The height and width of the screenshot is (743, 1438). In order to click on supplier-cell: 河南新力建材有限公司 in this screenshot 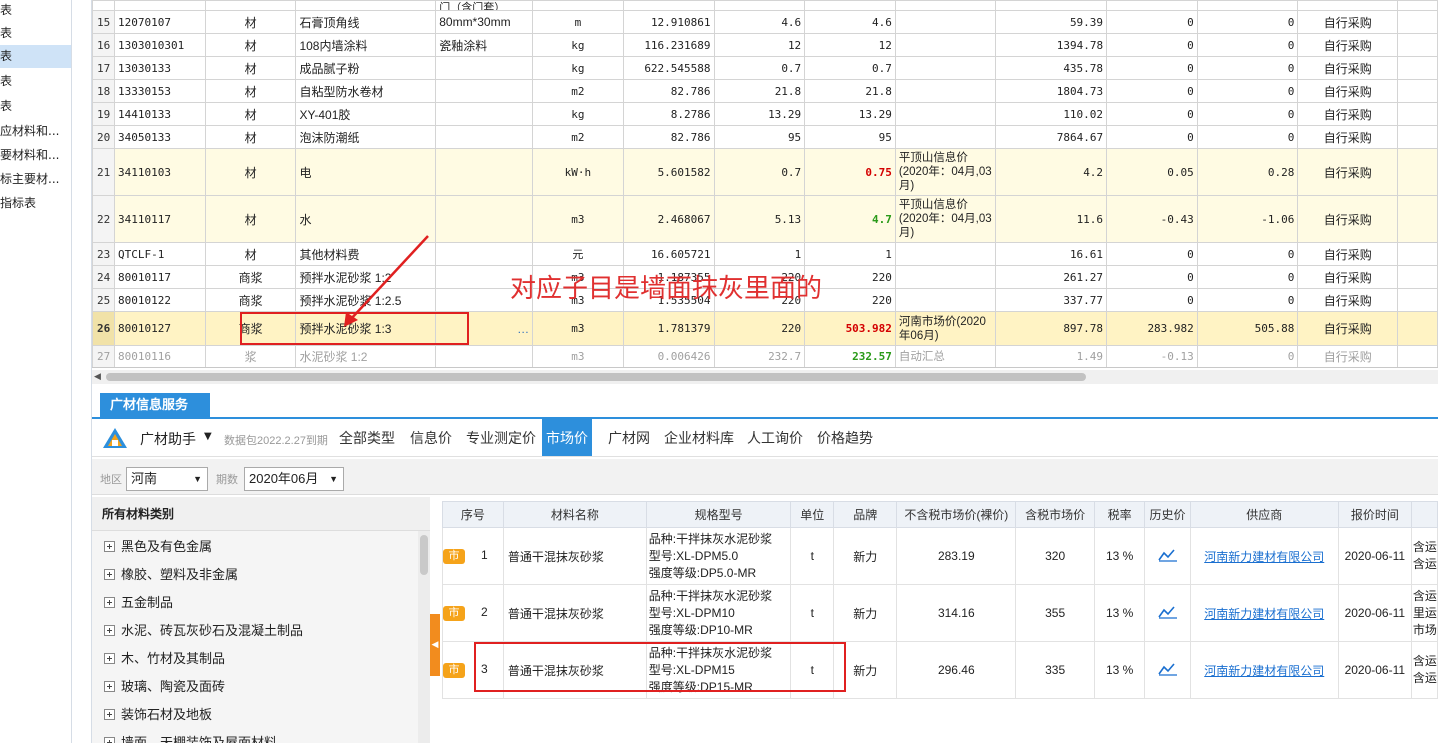, I will do `click(1264, 670)`.